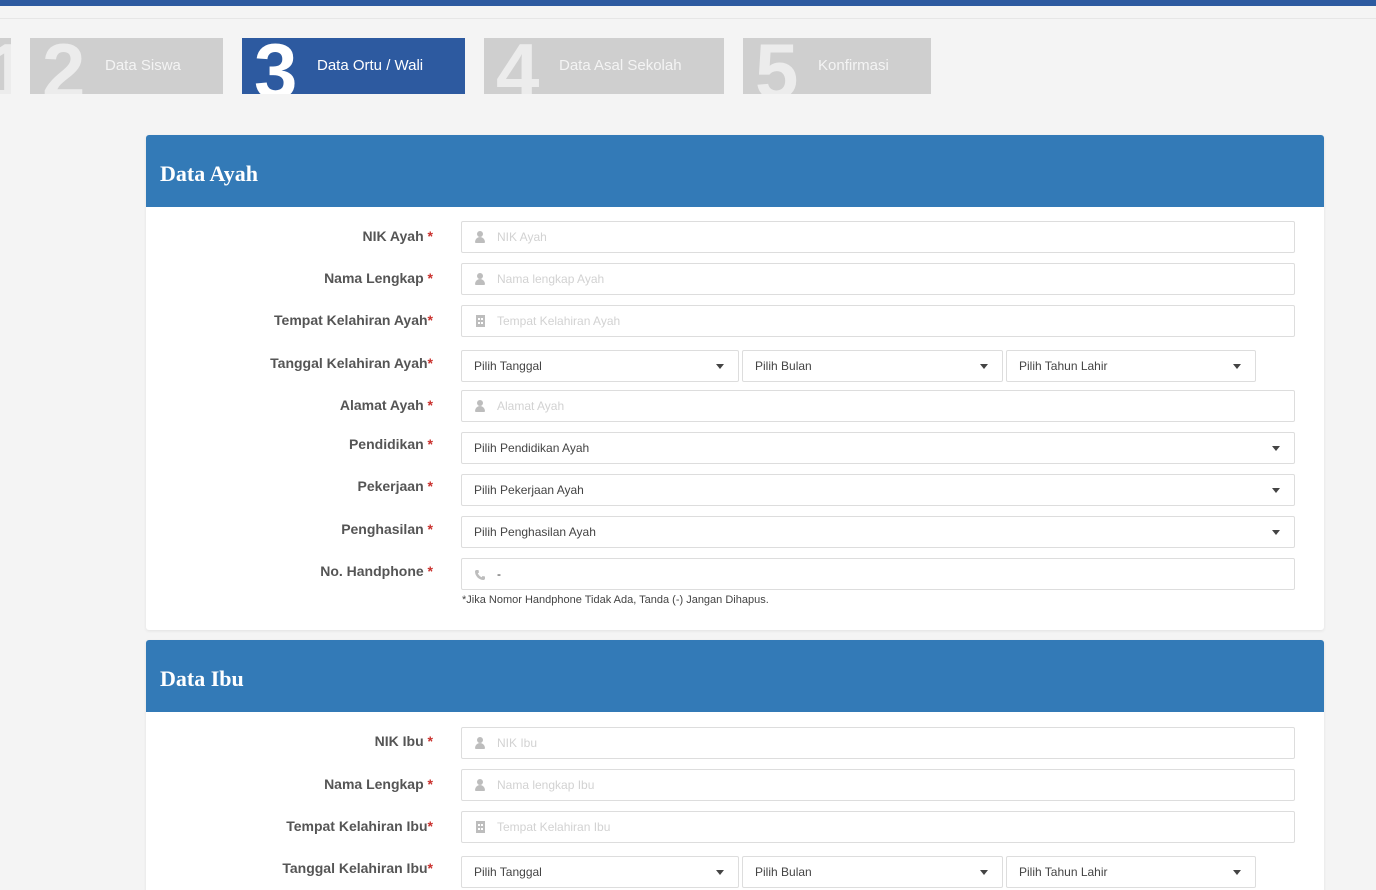  I want to click on step-2-label: Data Siswa, so click(143, 65).